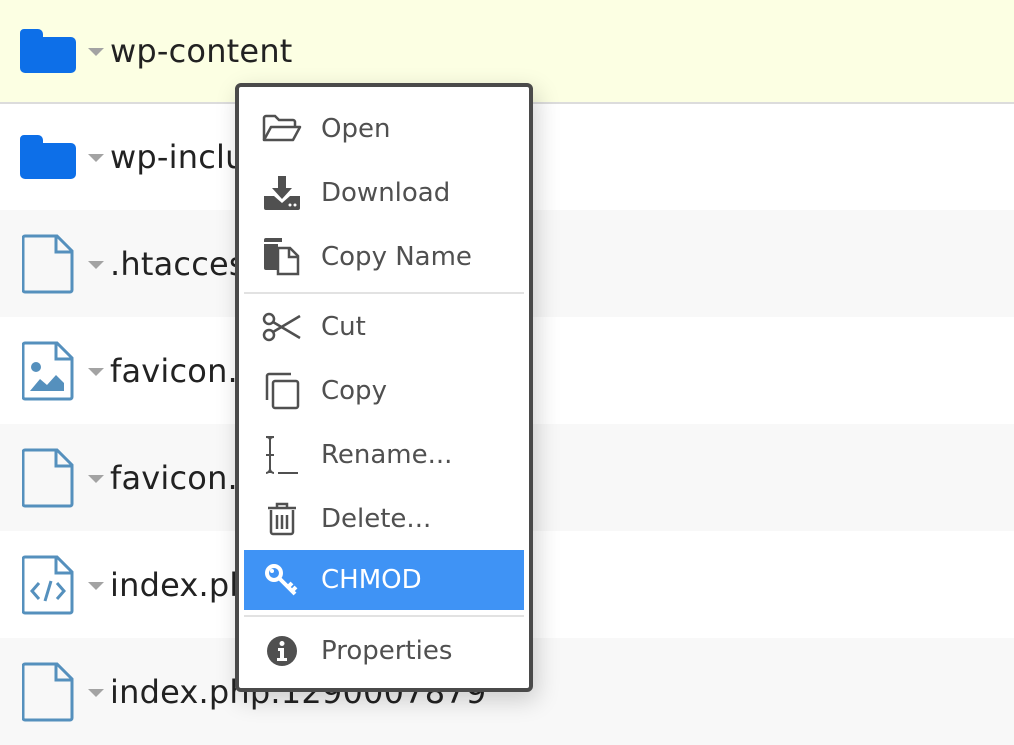 This screenshot has width=1014, height=745. I want to click on image-file-icon, so click(48, 371).